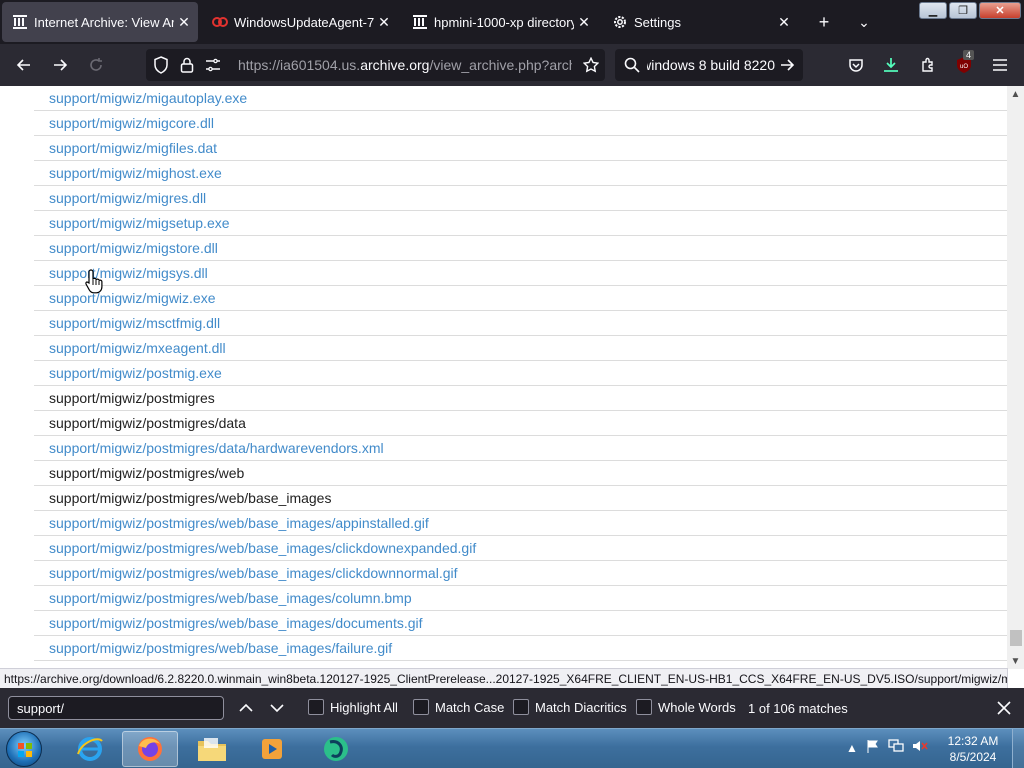  Describe the element at coordinates (147, 423) in the screenshot. I see `folder-entry: support/migwiz/postmigres/data` at that location.